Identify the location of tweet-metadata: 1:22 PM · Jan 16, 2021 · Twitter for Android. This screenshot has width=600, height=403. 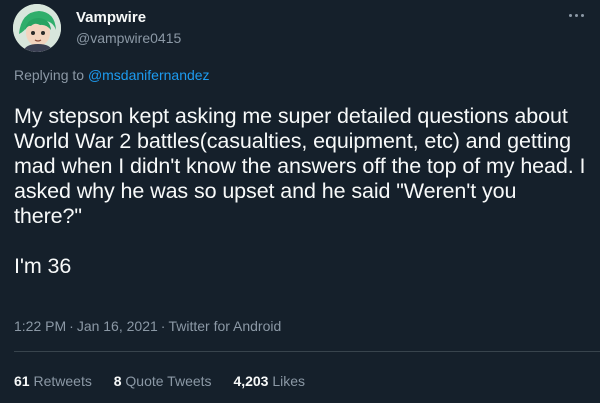
(147, 326).